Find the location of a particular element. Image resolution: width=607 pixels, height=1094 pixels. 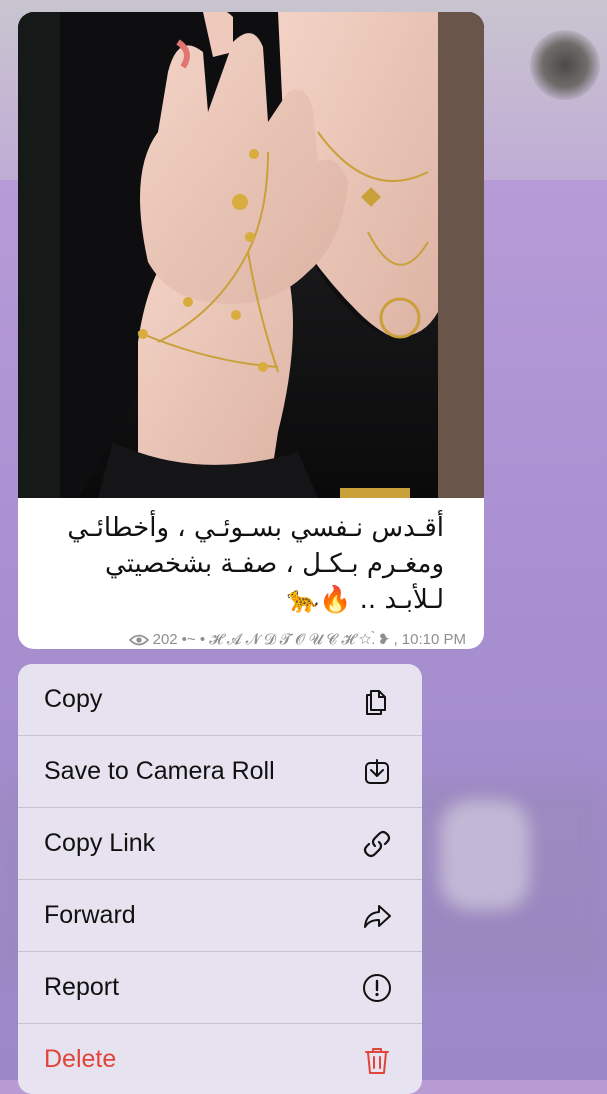

menu-item-label: Forward is located at coordinates (90, 915).